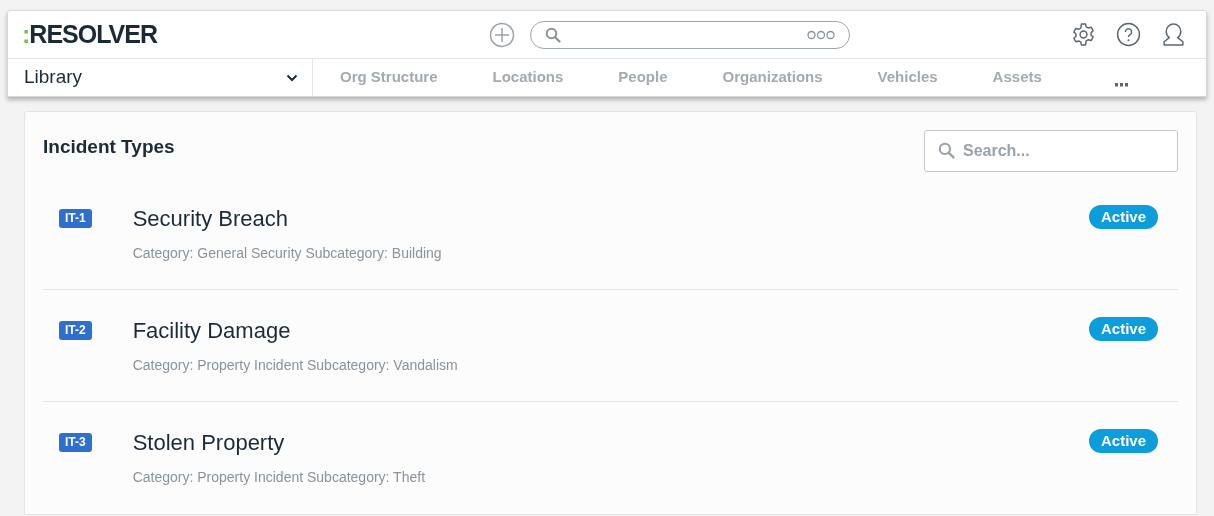  What do you see at coordinates (287, 253) in the screenshot?
I see `item-details: Category: General Security Subcategory: Building` at bounding box center [287, 253].